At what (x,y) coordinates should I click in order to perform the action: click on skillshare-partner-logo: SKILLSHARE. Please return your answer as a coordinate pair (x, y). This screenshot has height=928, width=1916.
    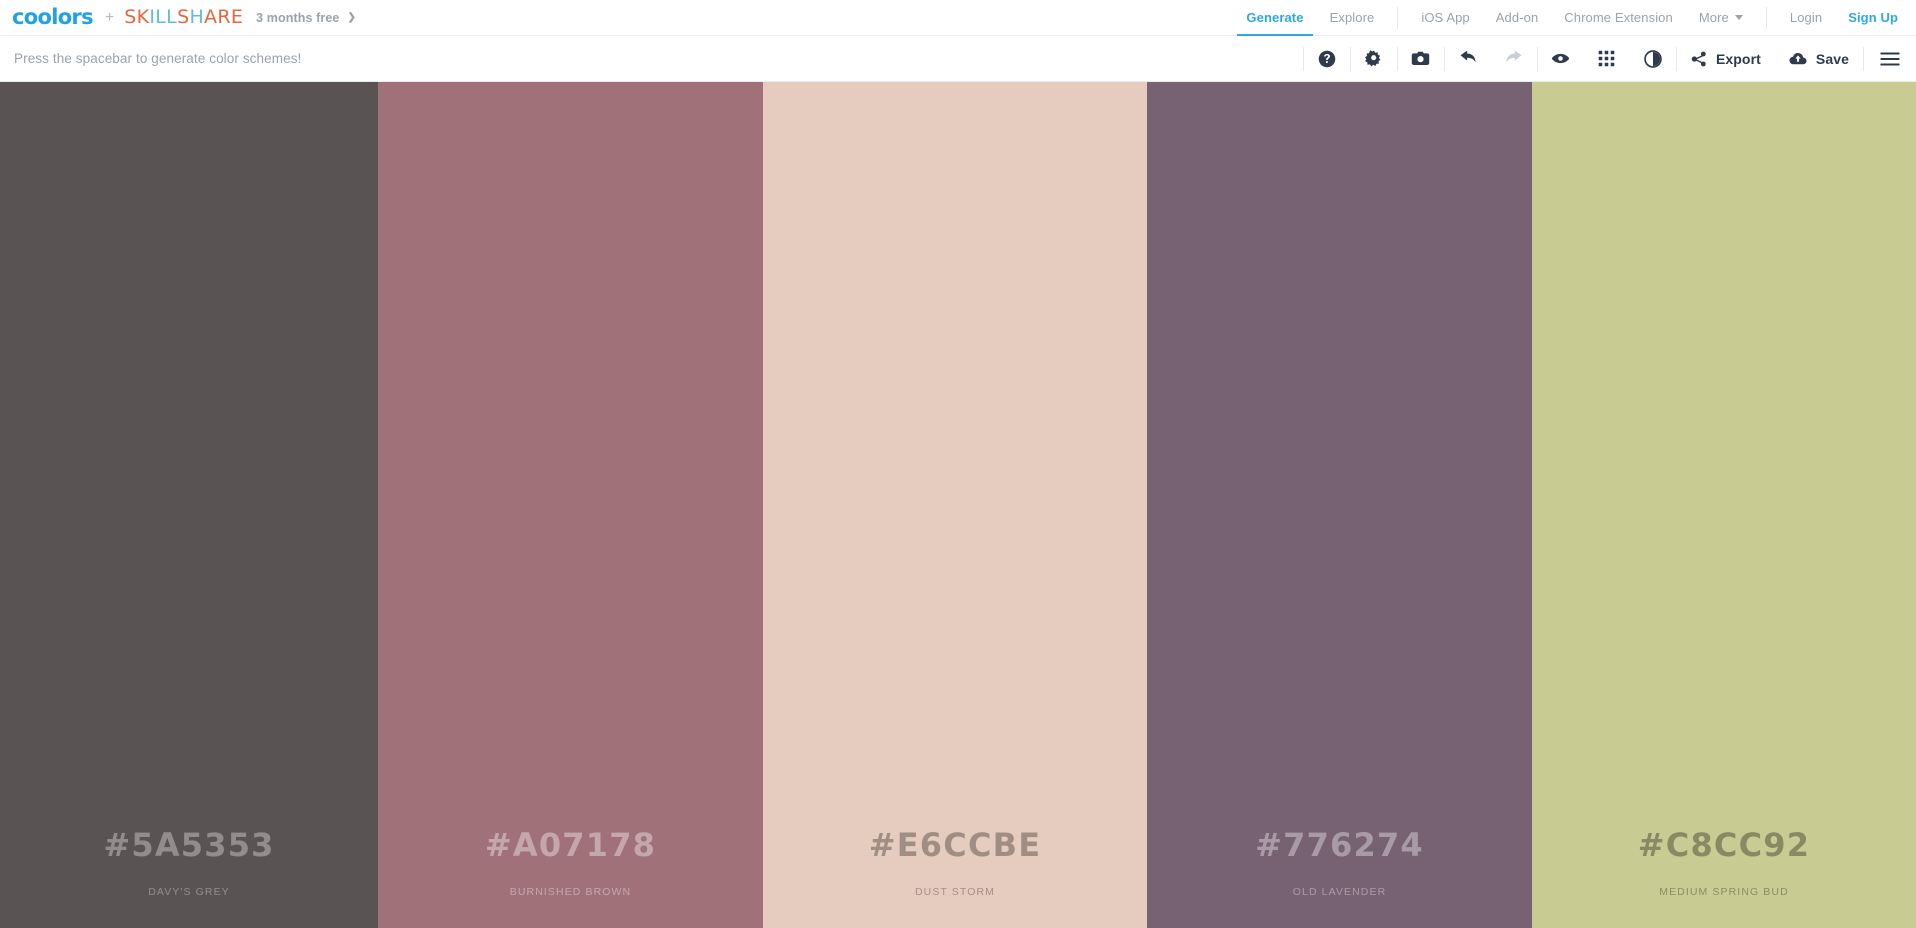
    Looking at the image, I should click on (183, 17).